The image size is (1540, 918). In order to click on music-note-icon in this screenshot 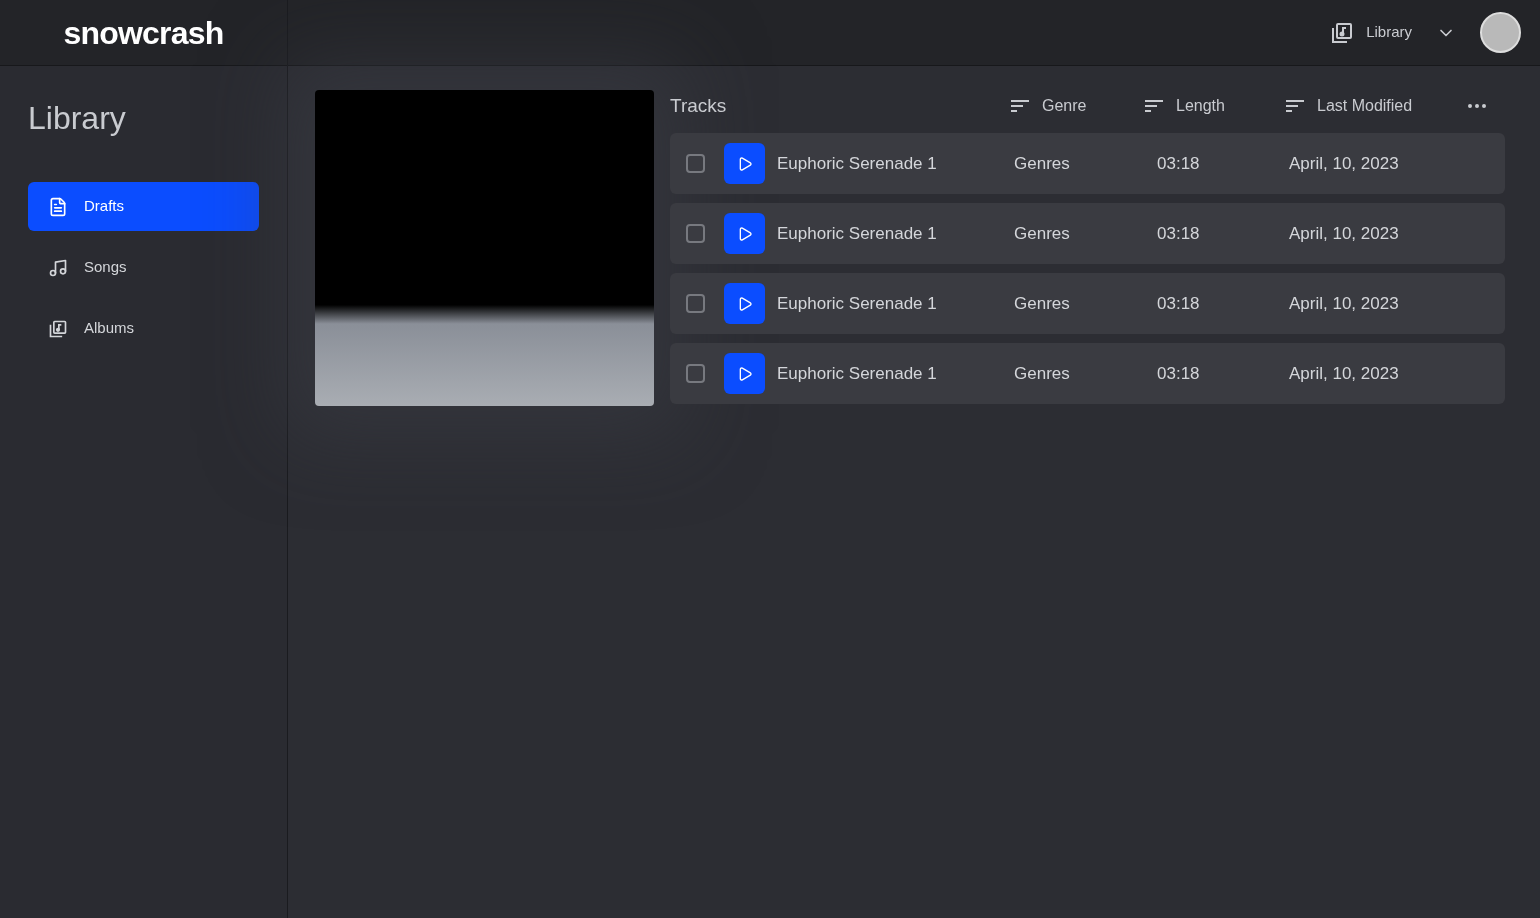, I will do `click(58, 267)`.